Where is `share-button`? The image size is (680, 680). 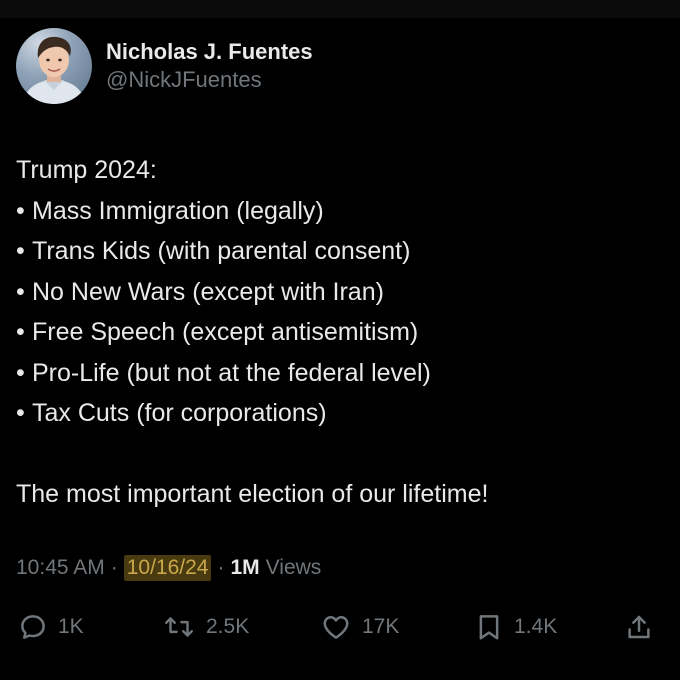
share-button is located at coordinates (639, 627).